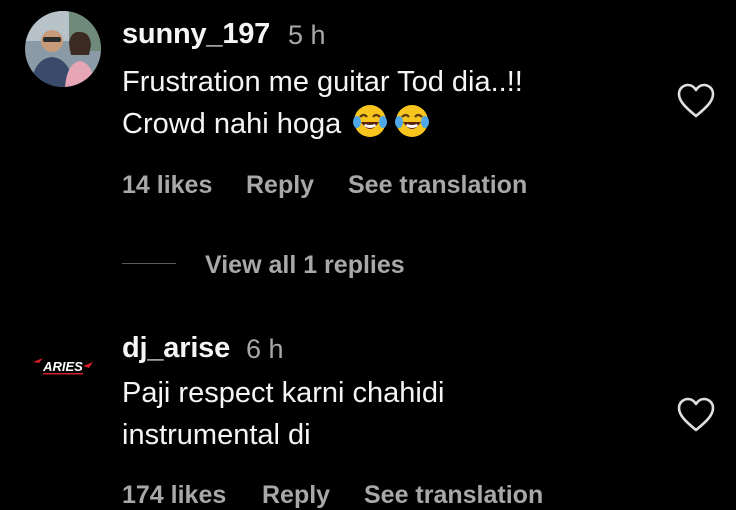  I want to click on avatar, so click(63, 49).